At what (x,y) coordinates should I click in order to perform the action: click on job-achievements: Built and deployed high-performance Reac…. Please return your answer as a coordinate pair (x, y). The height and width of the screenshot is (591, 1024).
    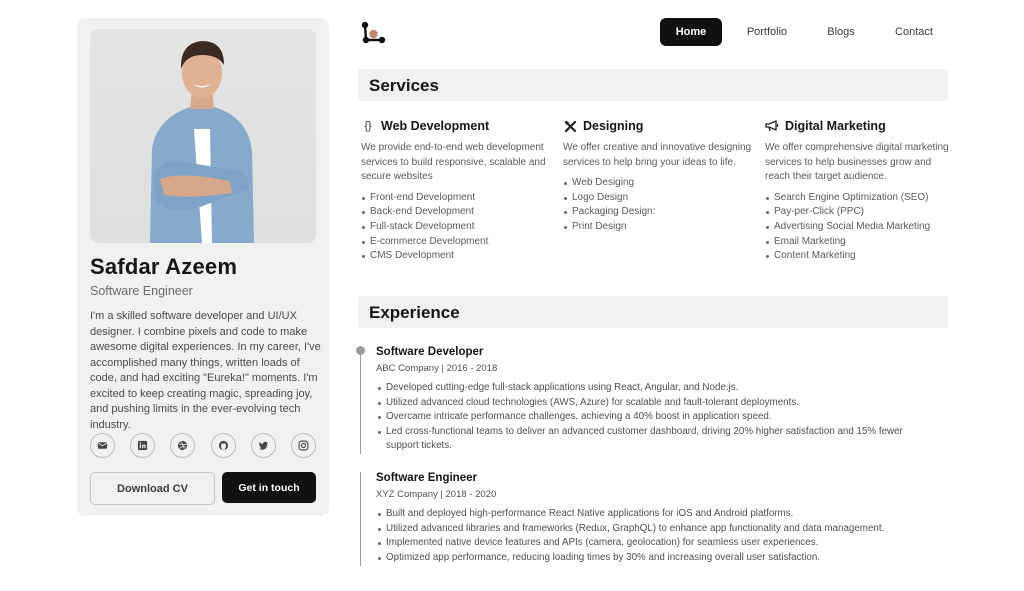
    Looking at the image, I should click on (656, 536).